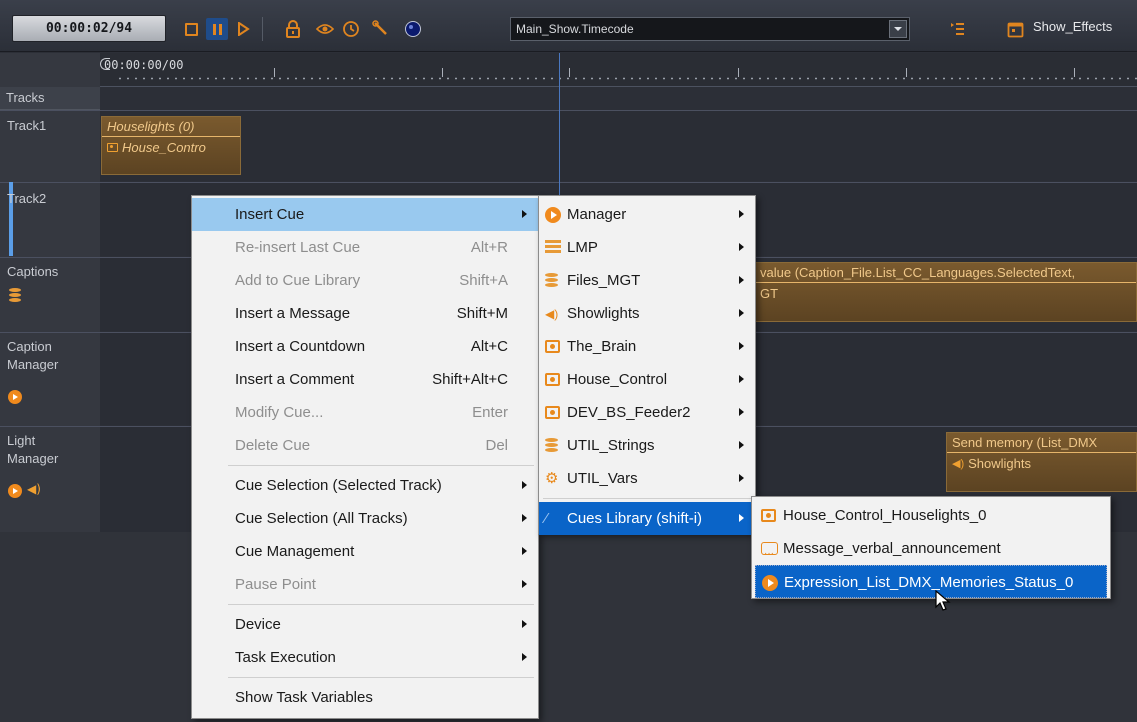 The image size is (1137, 722). I want to click on menu-item-label: House_Control_Houselights_0, so click(885, 515).